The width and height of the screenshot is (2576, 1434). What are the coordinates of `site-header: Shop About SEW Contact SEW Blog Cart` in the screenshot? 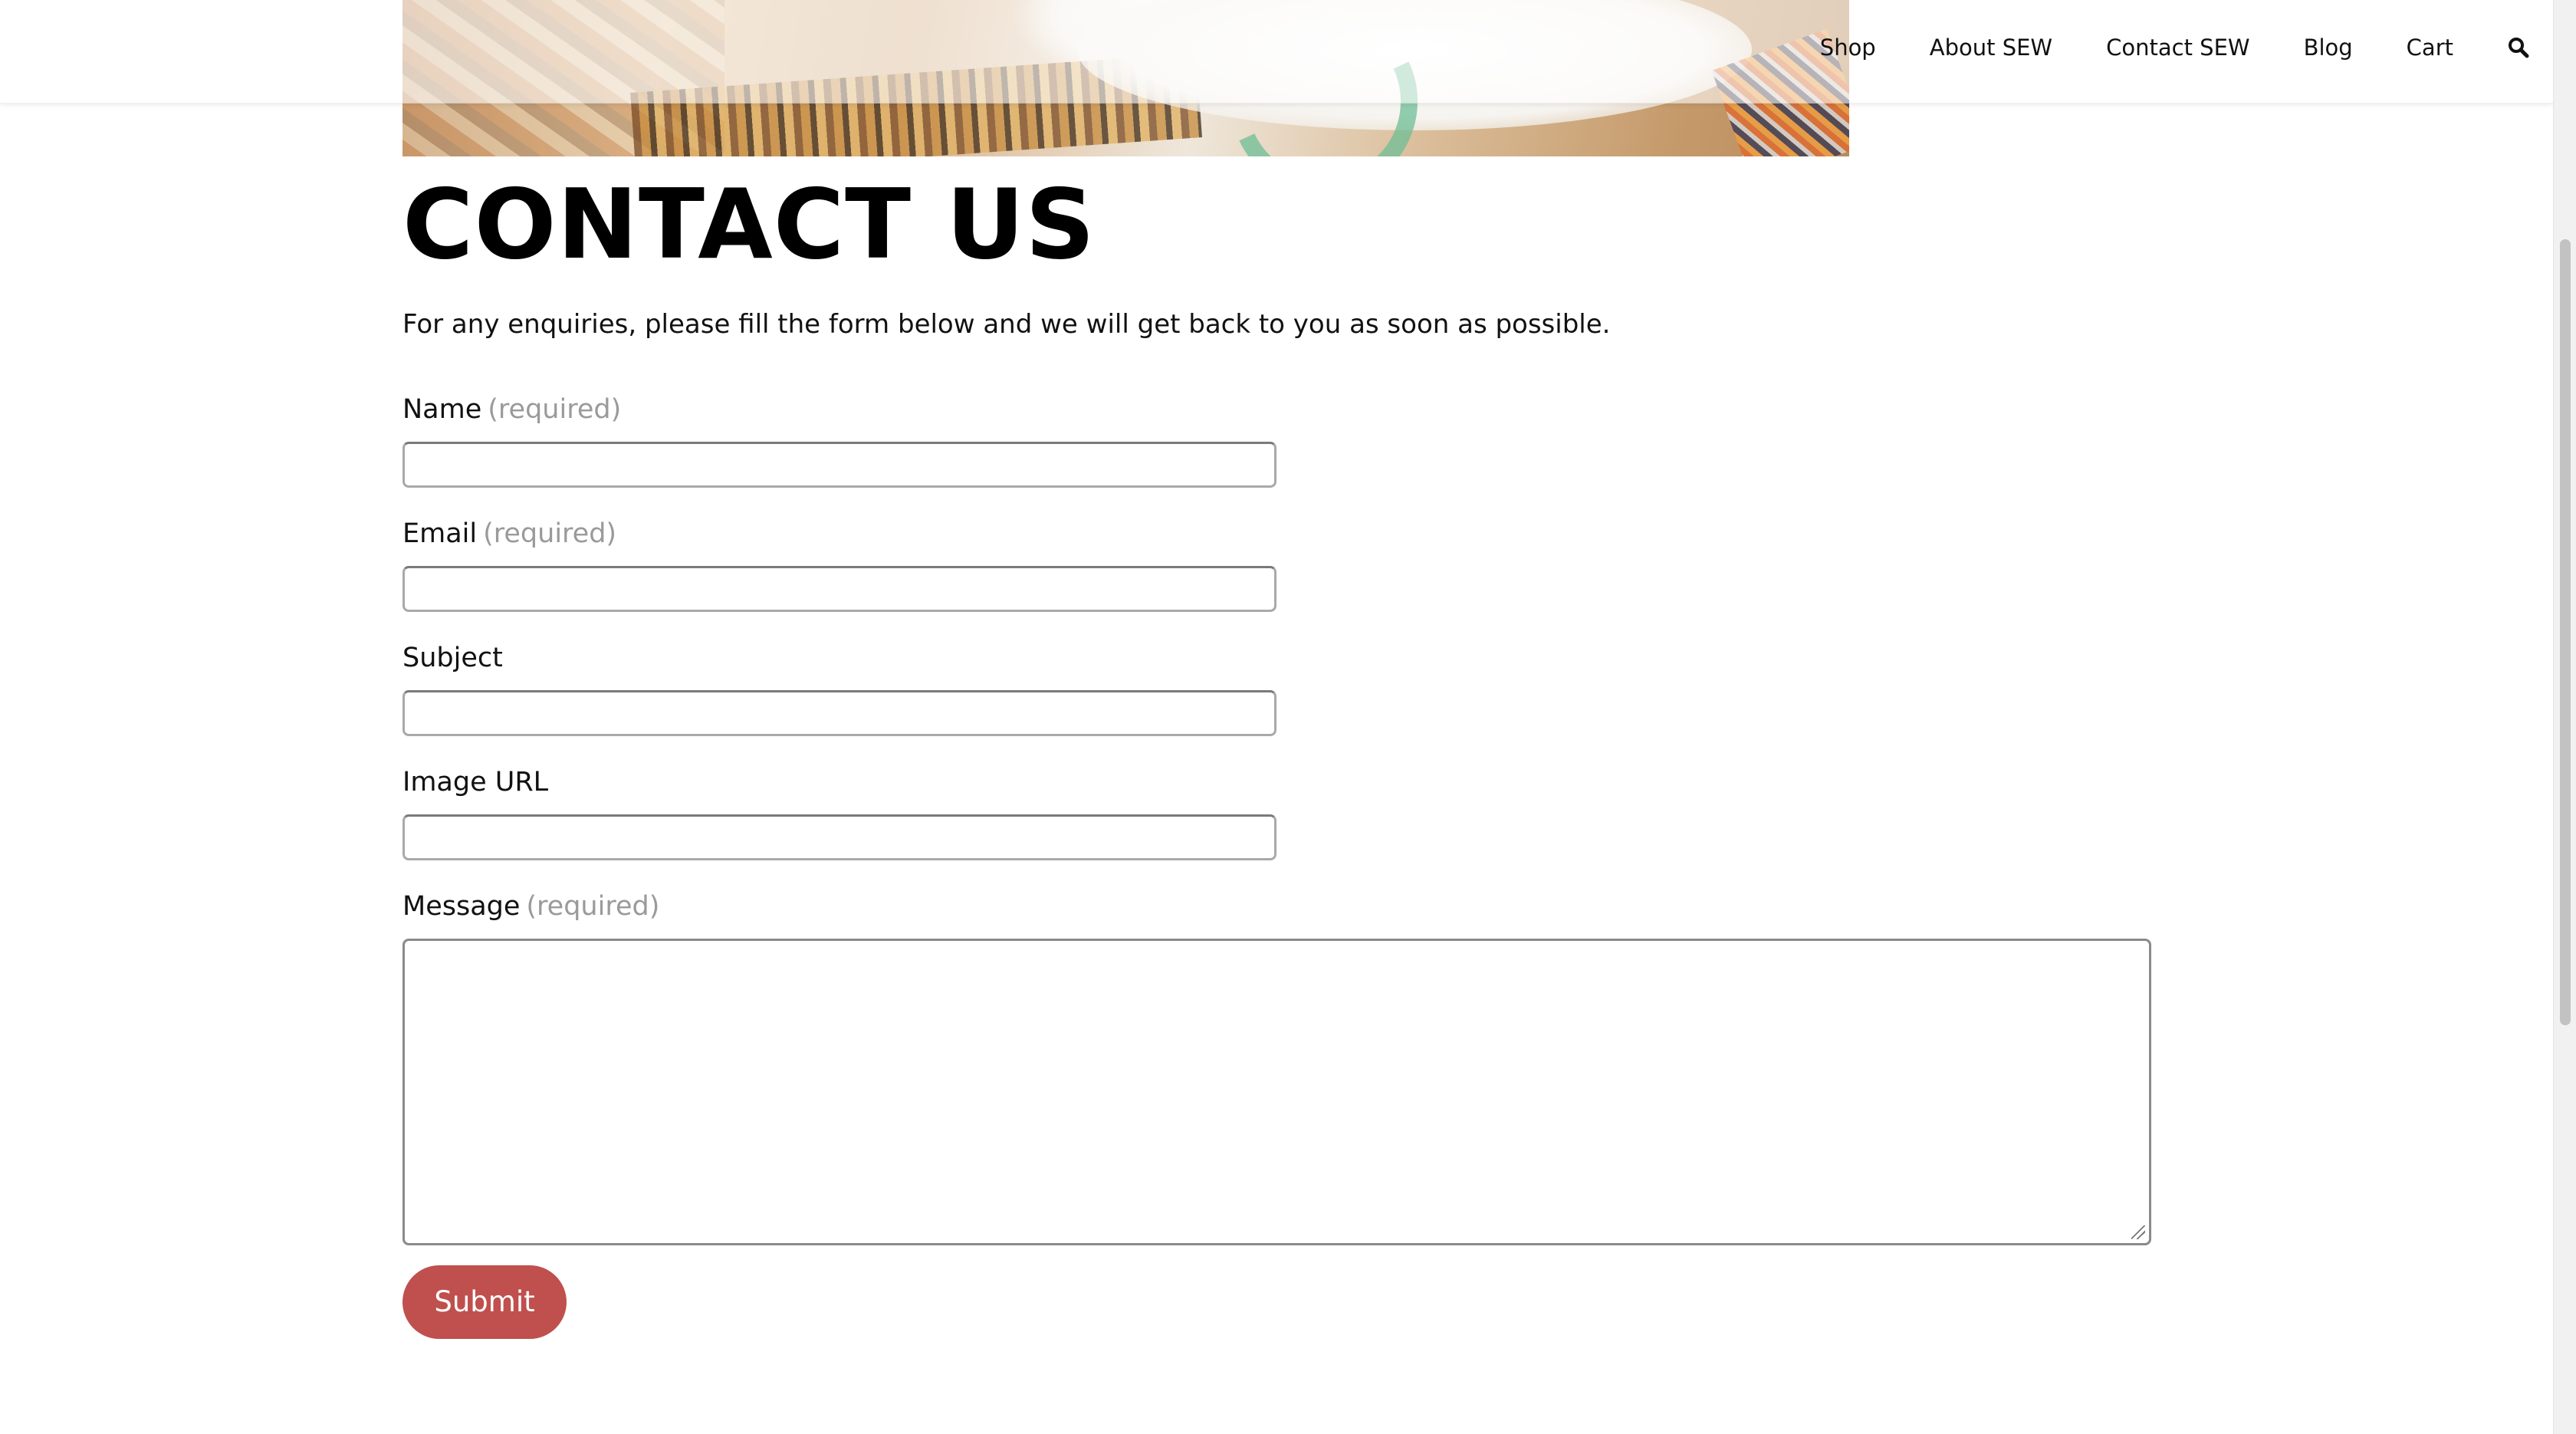 It's located at (1276, 52).